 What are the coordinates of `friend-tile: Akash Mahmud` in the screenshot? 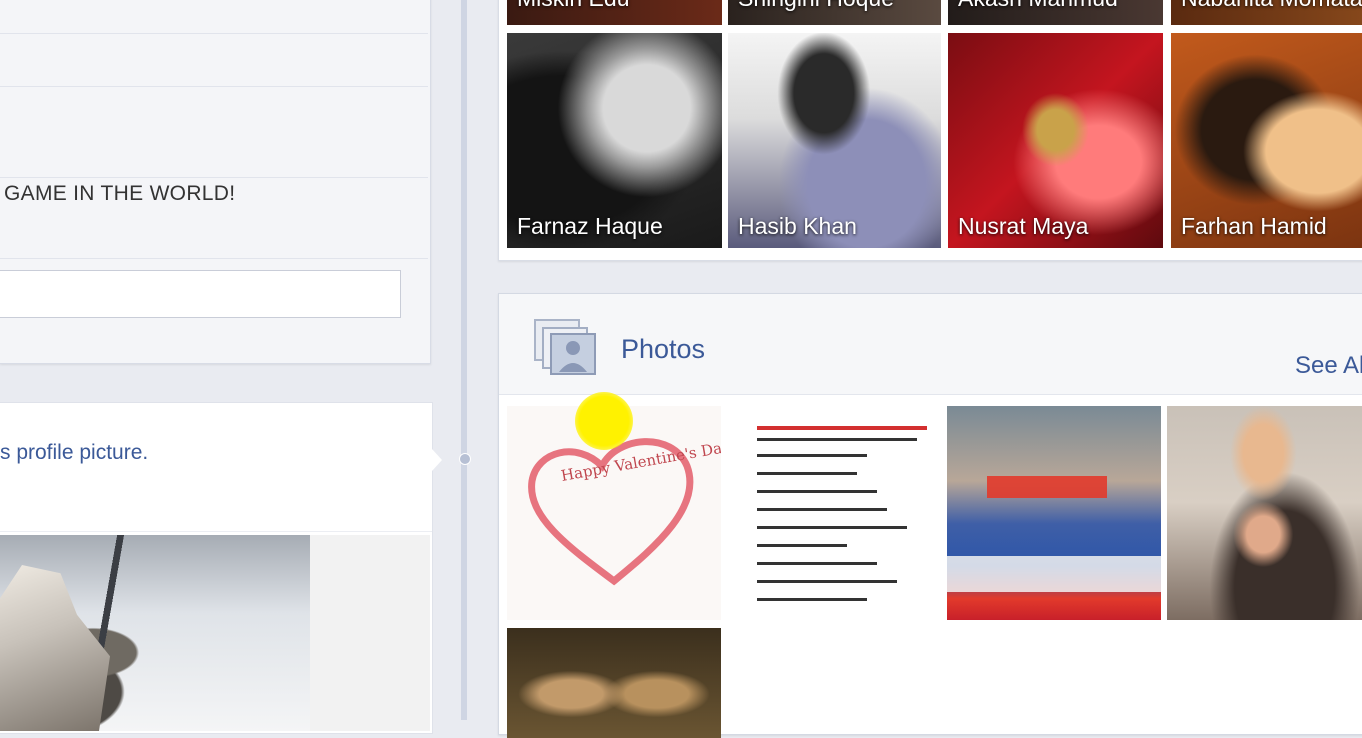 It's located at (1055, 12).